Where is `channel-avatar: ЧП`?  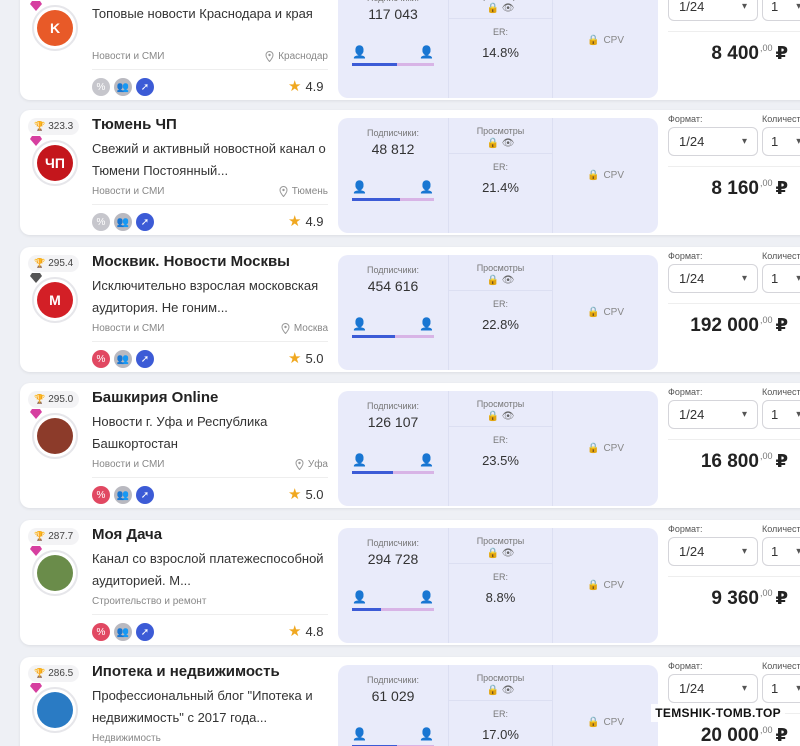 channel-avatar: ЧП is located at coordinates (54, 161).